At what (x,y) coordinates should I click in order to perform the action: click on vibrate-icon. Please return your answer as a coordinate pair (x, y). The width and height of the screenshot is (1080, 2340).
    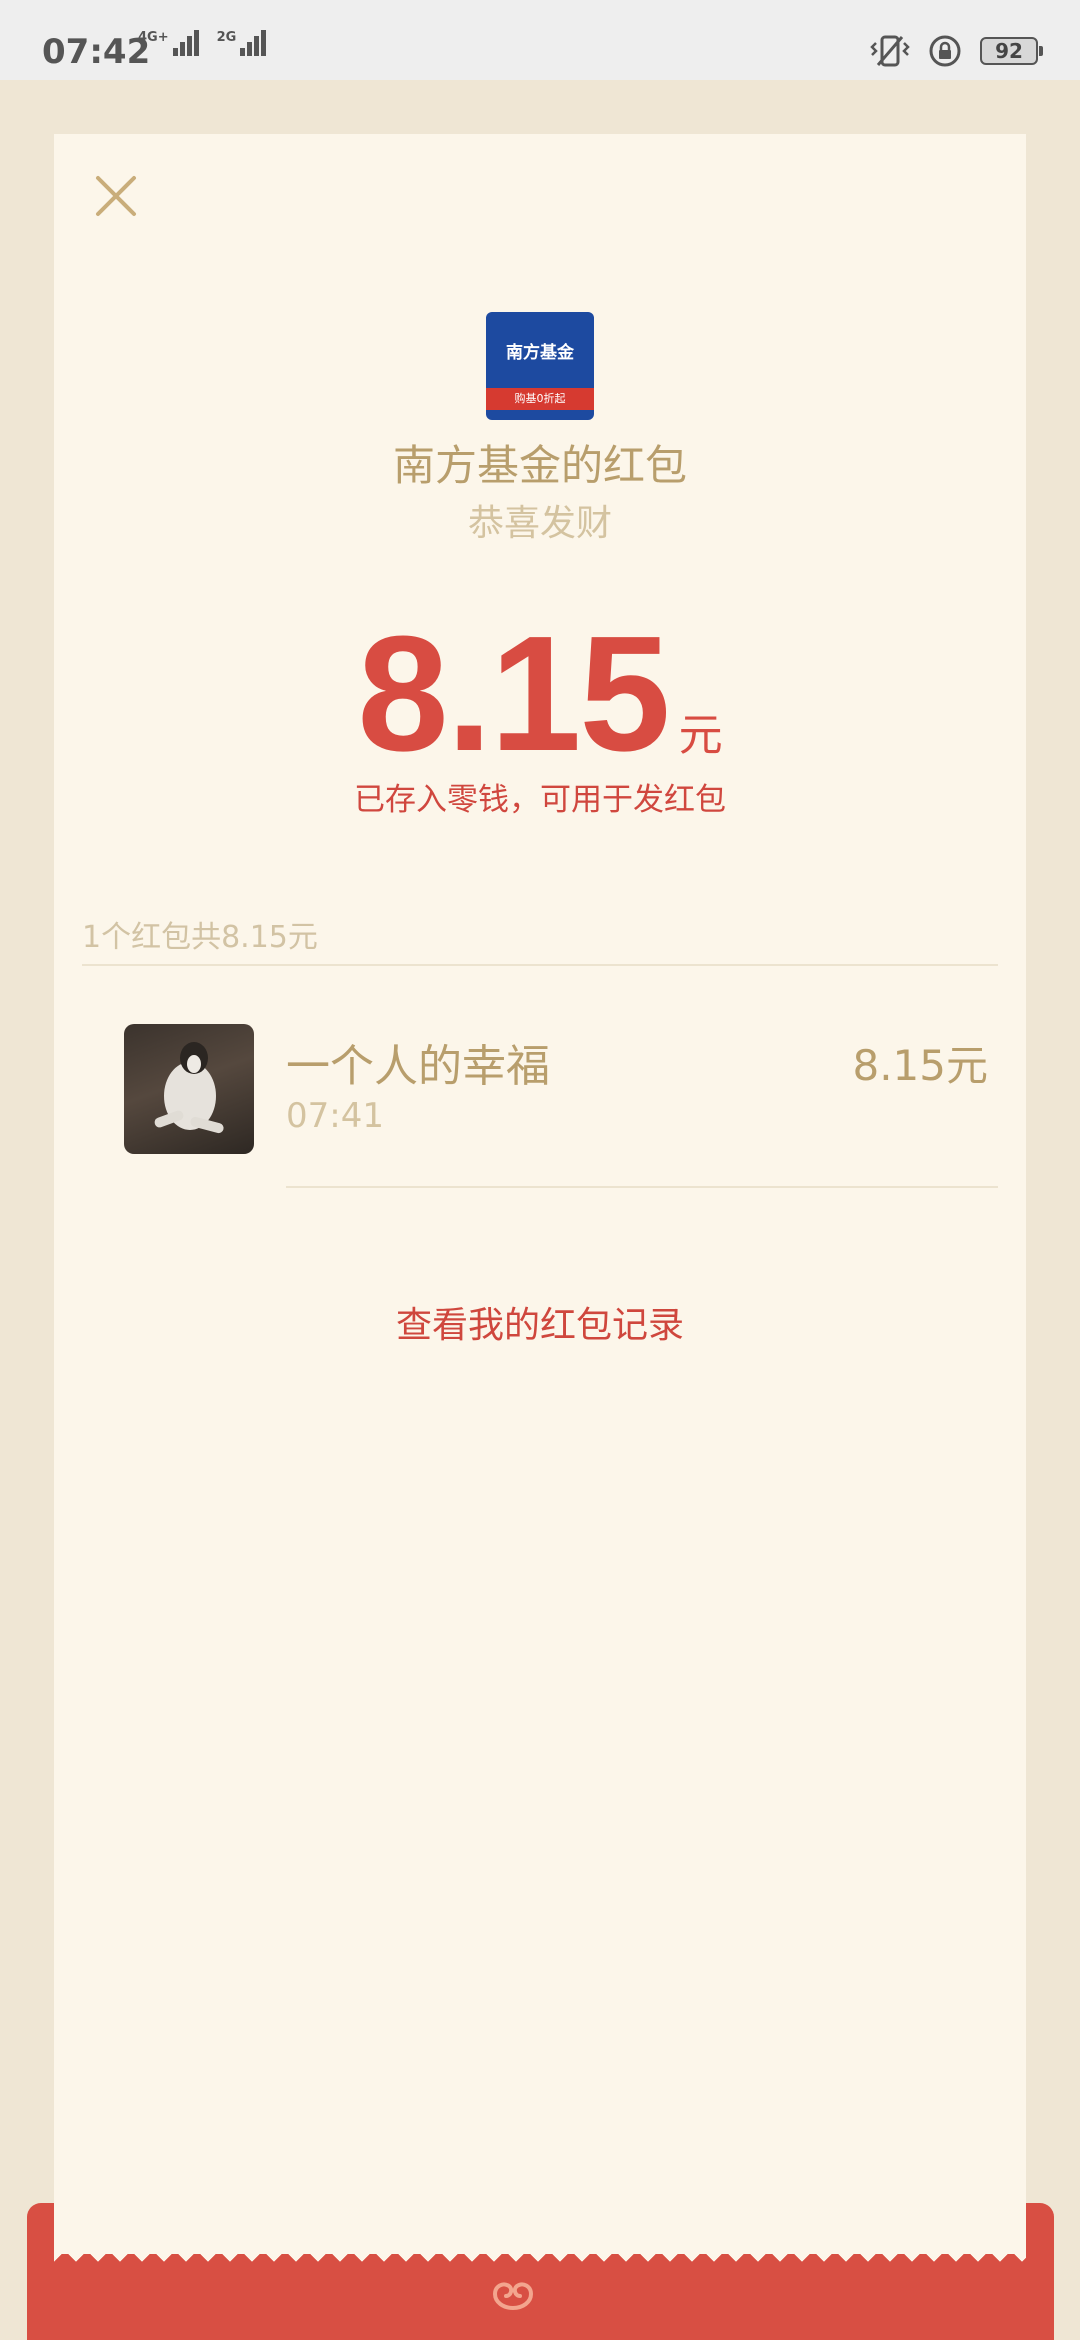
    Looking at the image, I should click on (890, 51).